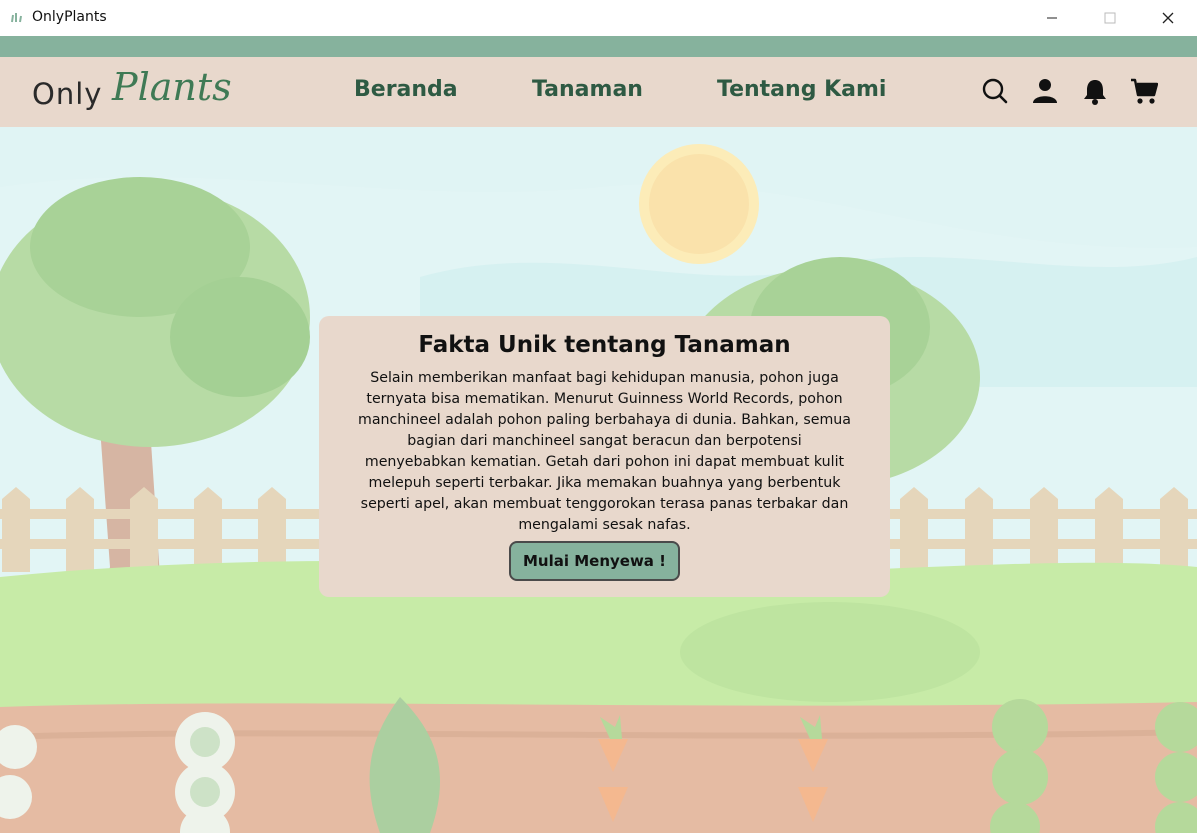 The width and height of the screenshot is (1197, 833). I want to click on nav-tanaman: Tanaman, so click(587, 89).